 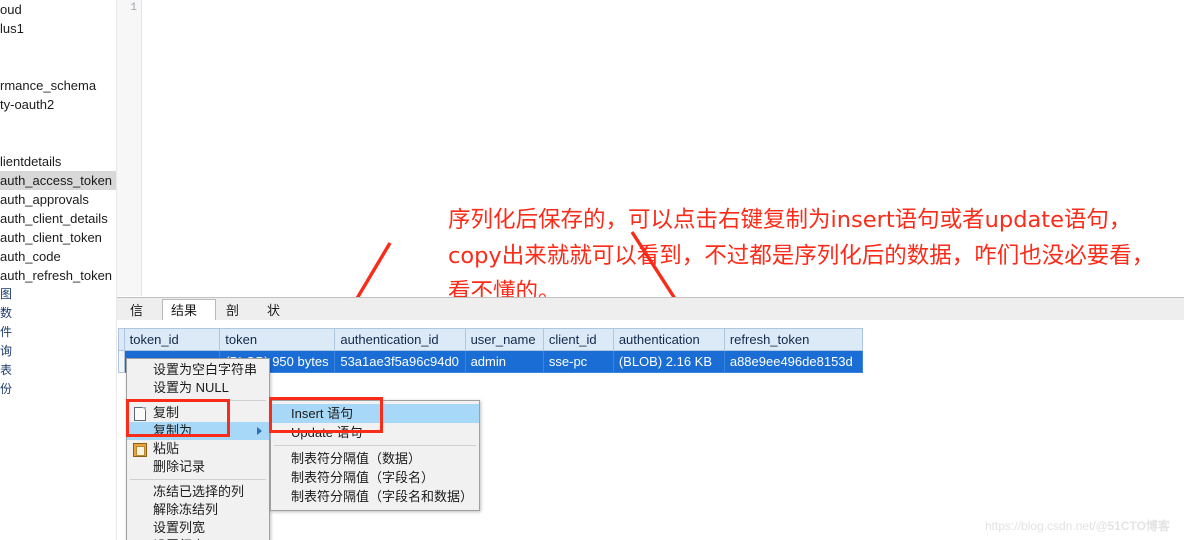 I want to click on table-cell: (BLOB) 2.16 KB, so click(x=668, y=361).